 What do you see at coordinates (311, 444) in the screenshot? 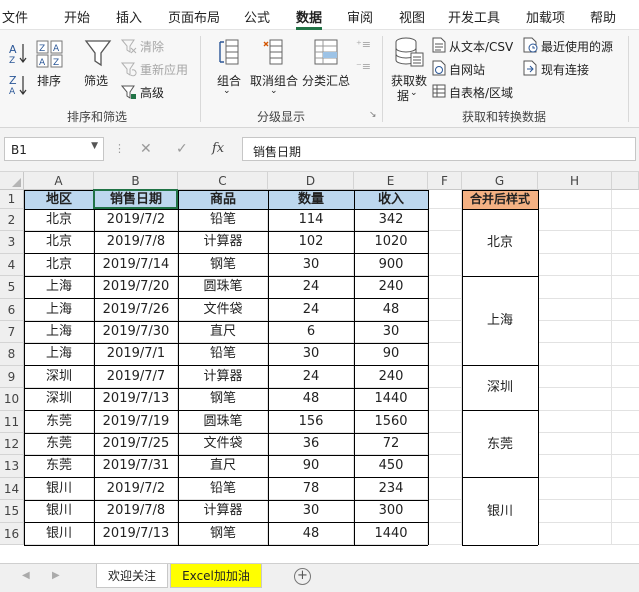
I see `data-cell: 36` at bounding box center [311, 444].